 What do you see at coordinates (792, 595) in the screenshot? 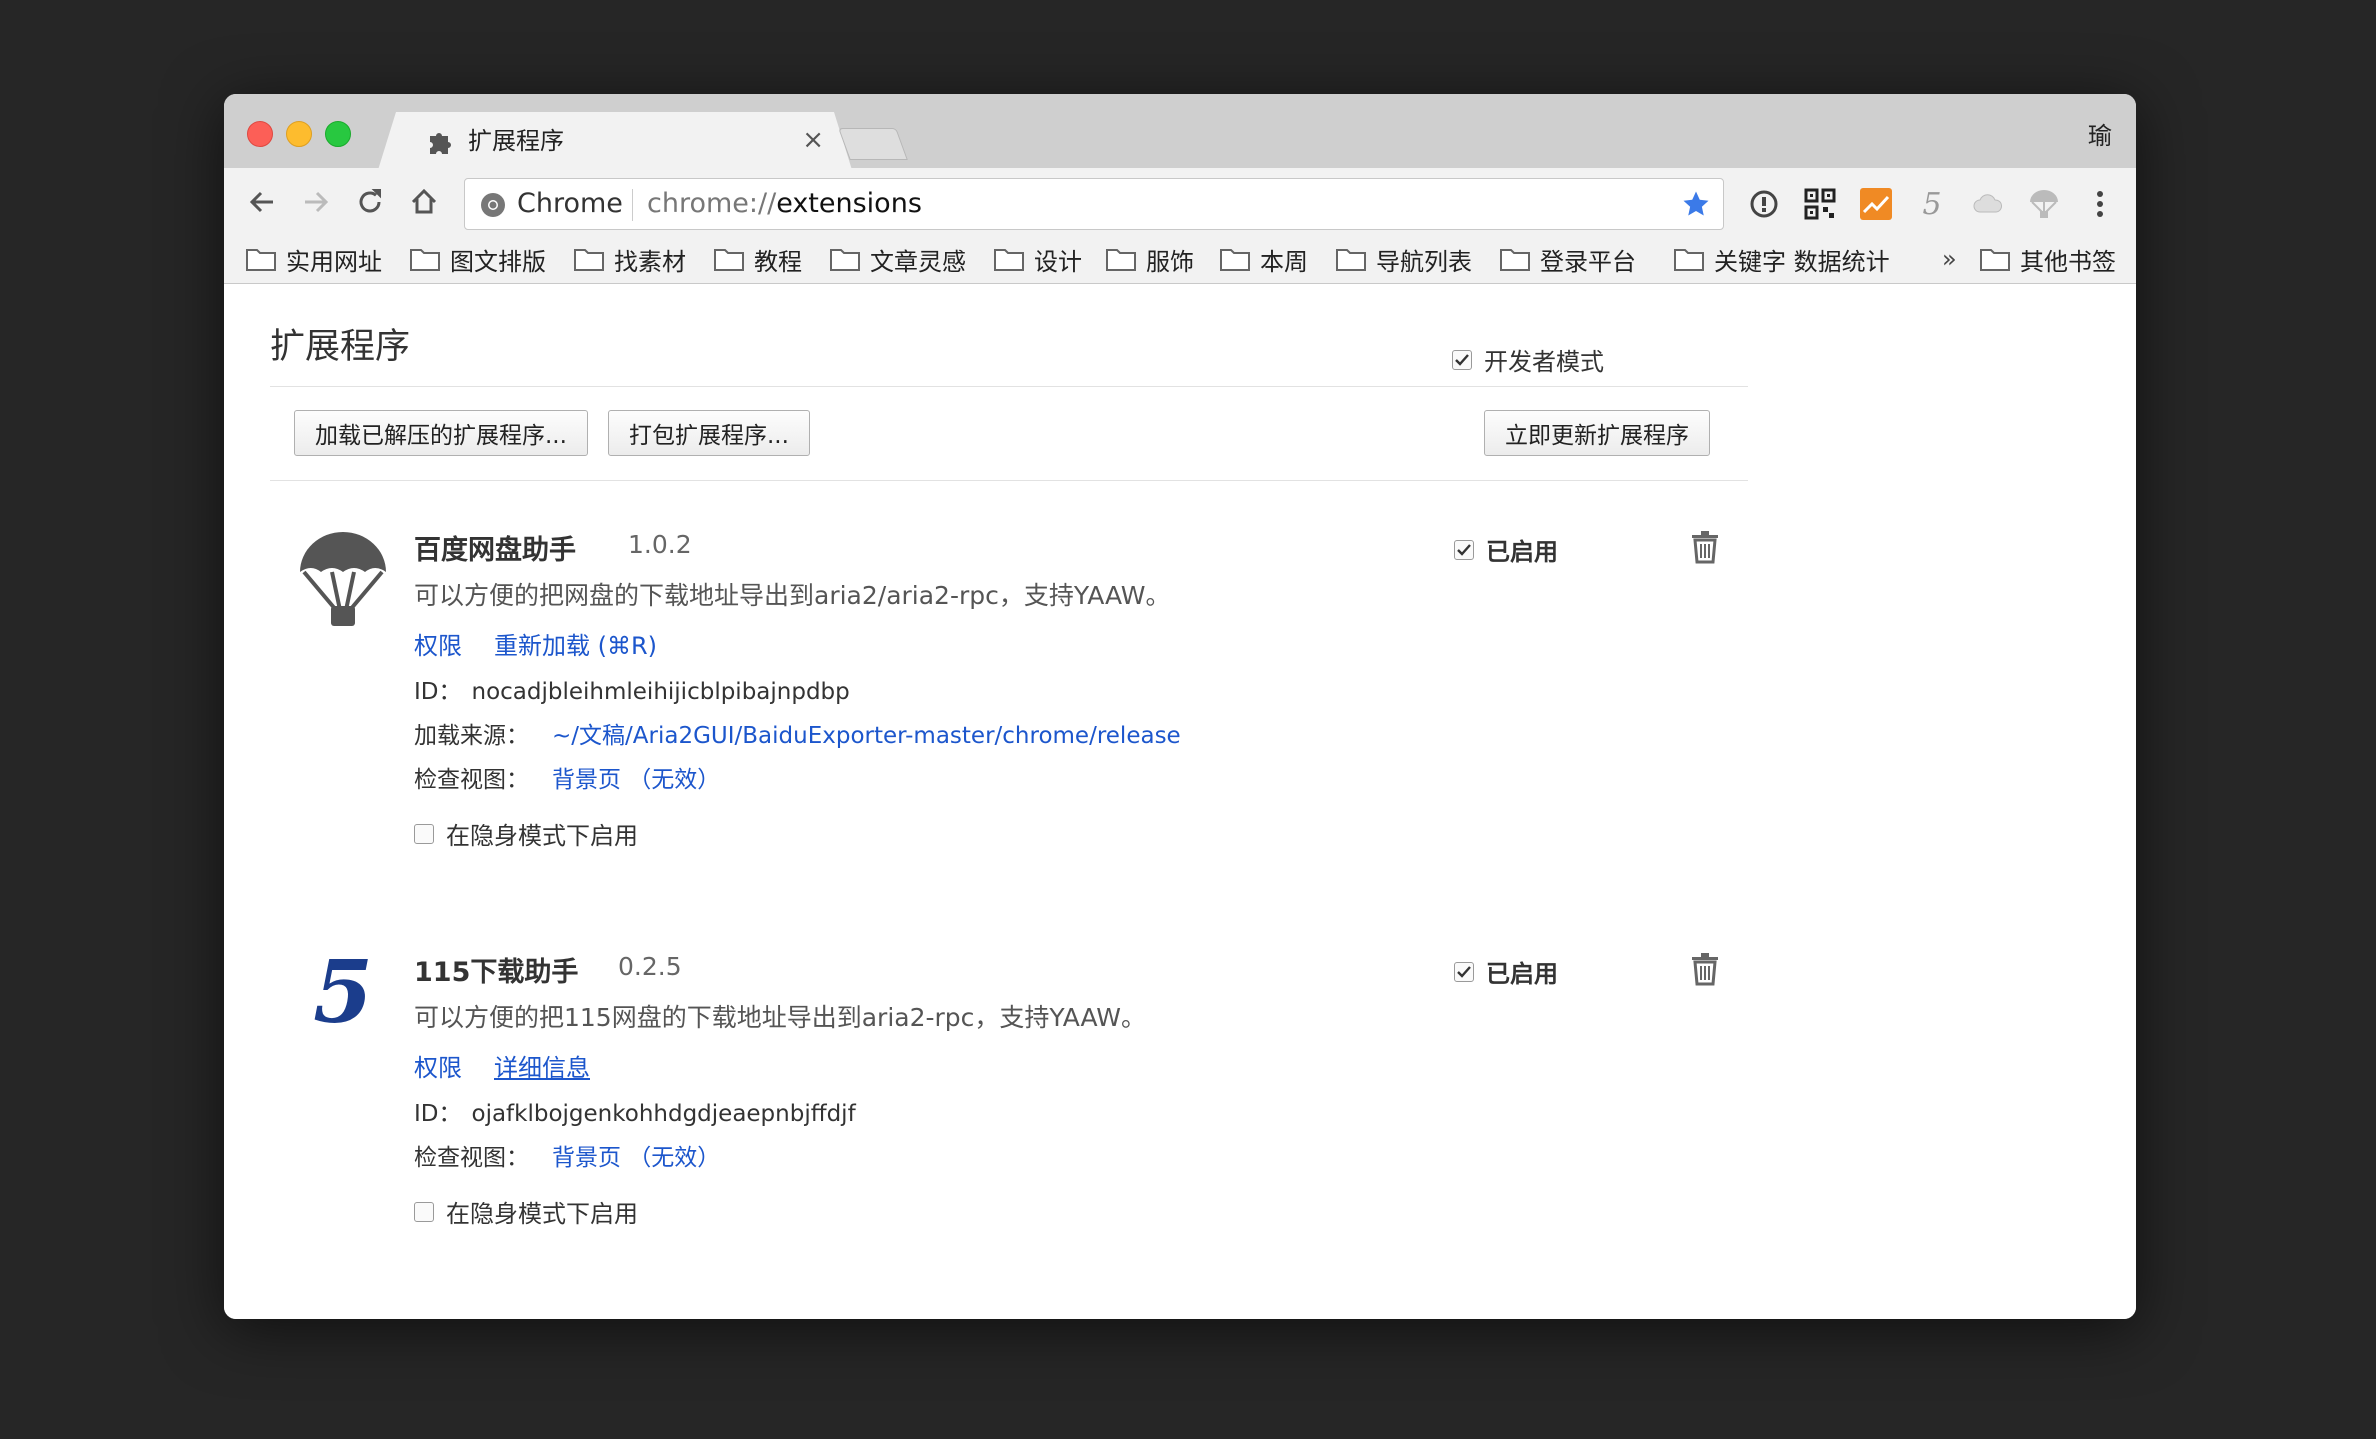
I see `extension-description: 可以方便的把网盘的下载地址导出到aria2/aria2-rpc，支持YAAW。` at bounding box center [792, 595].